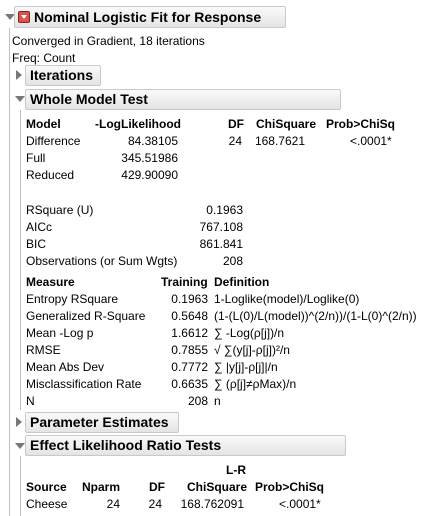 The height and width of the screenshot is (516, 426). Describe the element at coordinates (89, 99) in the screenshot. I see `whole-model-title: Whole Model Test` at that location.